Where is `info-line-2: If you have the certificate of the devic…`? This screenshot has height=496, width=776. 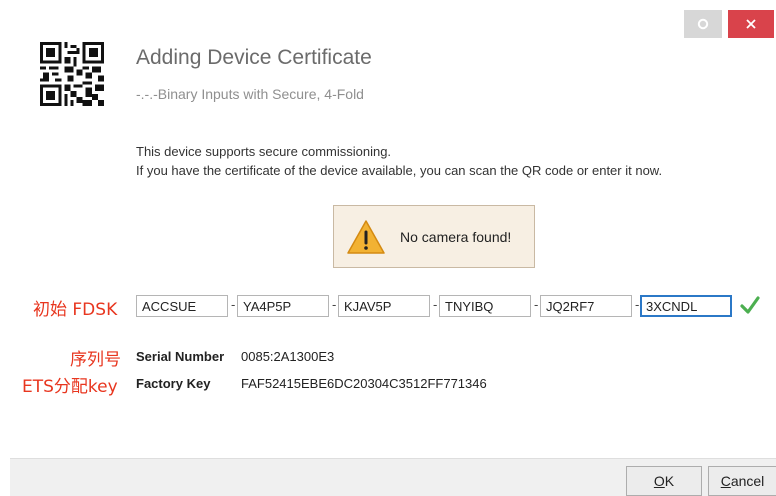
info-line-2: If you have the certificate of the devic… is located at coordinates (399, 170).